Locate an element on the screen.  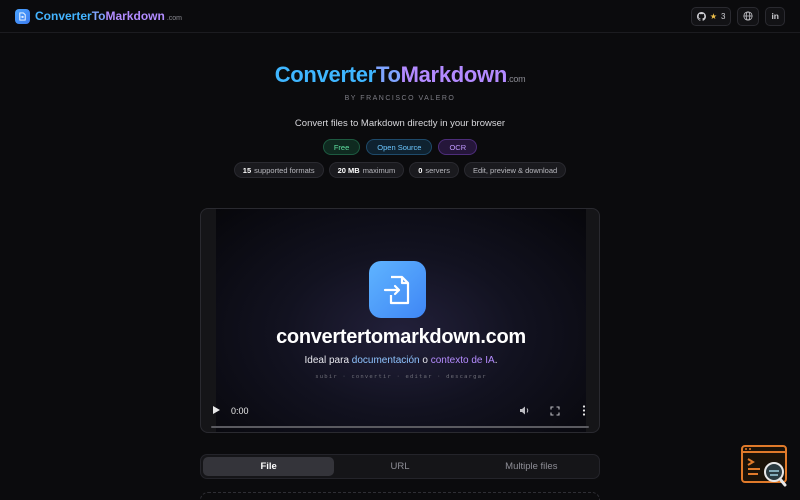
linkedin-icon: in is located at coordinates (775, 16).